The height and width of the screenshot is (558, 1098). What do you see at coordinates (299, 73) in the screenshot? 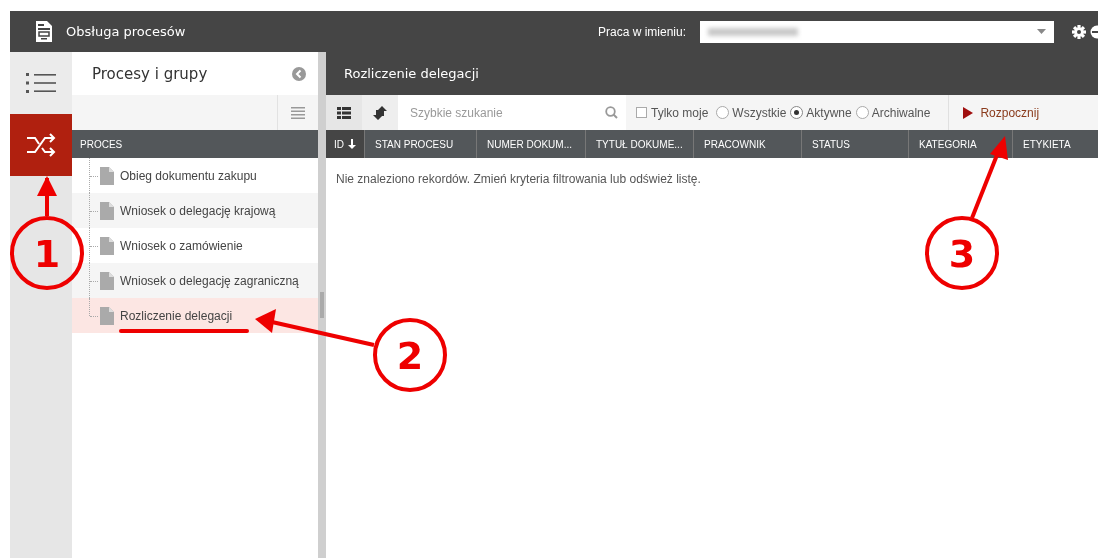
I see `collapse-icon` at bounding box center [299, 73].